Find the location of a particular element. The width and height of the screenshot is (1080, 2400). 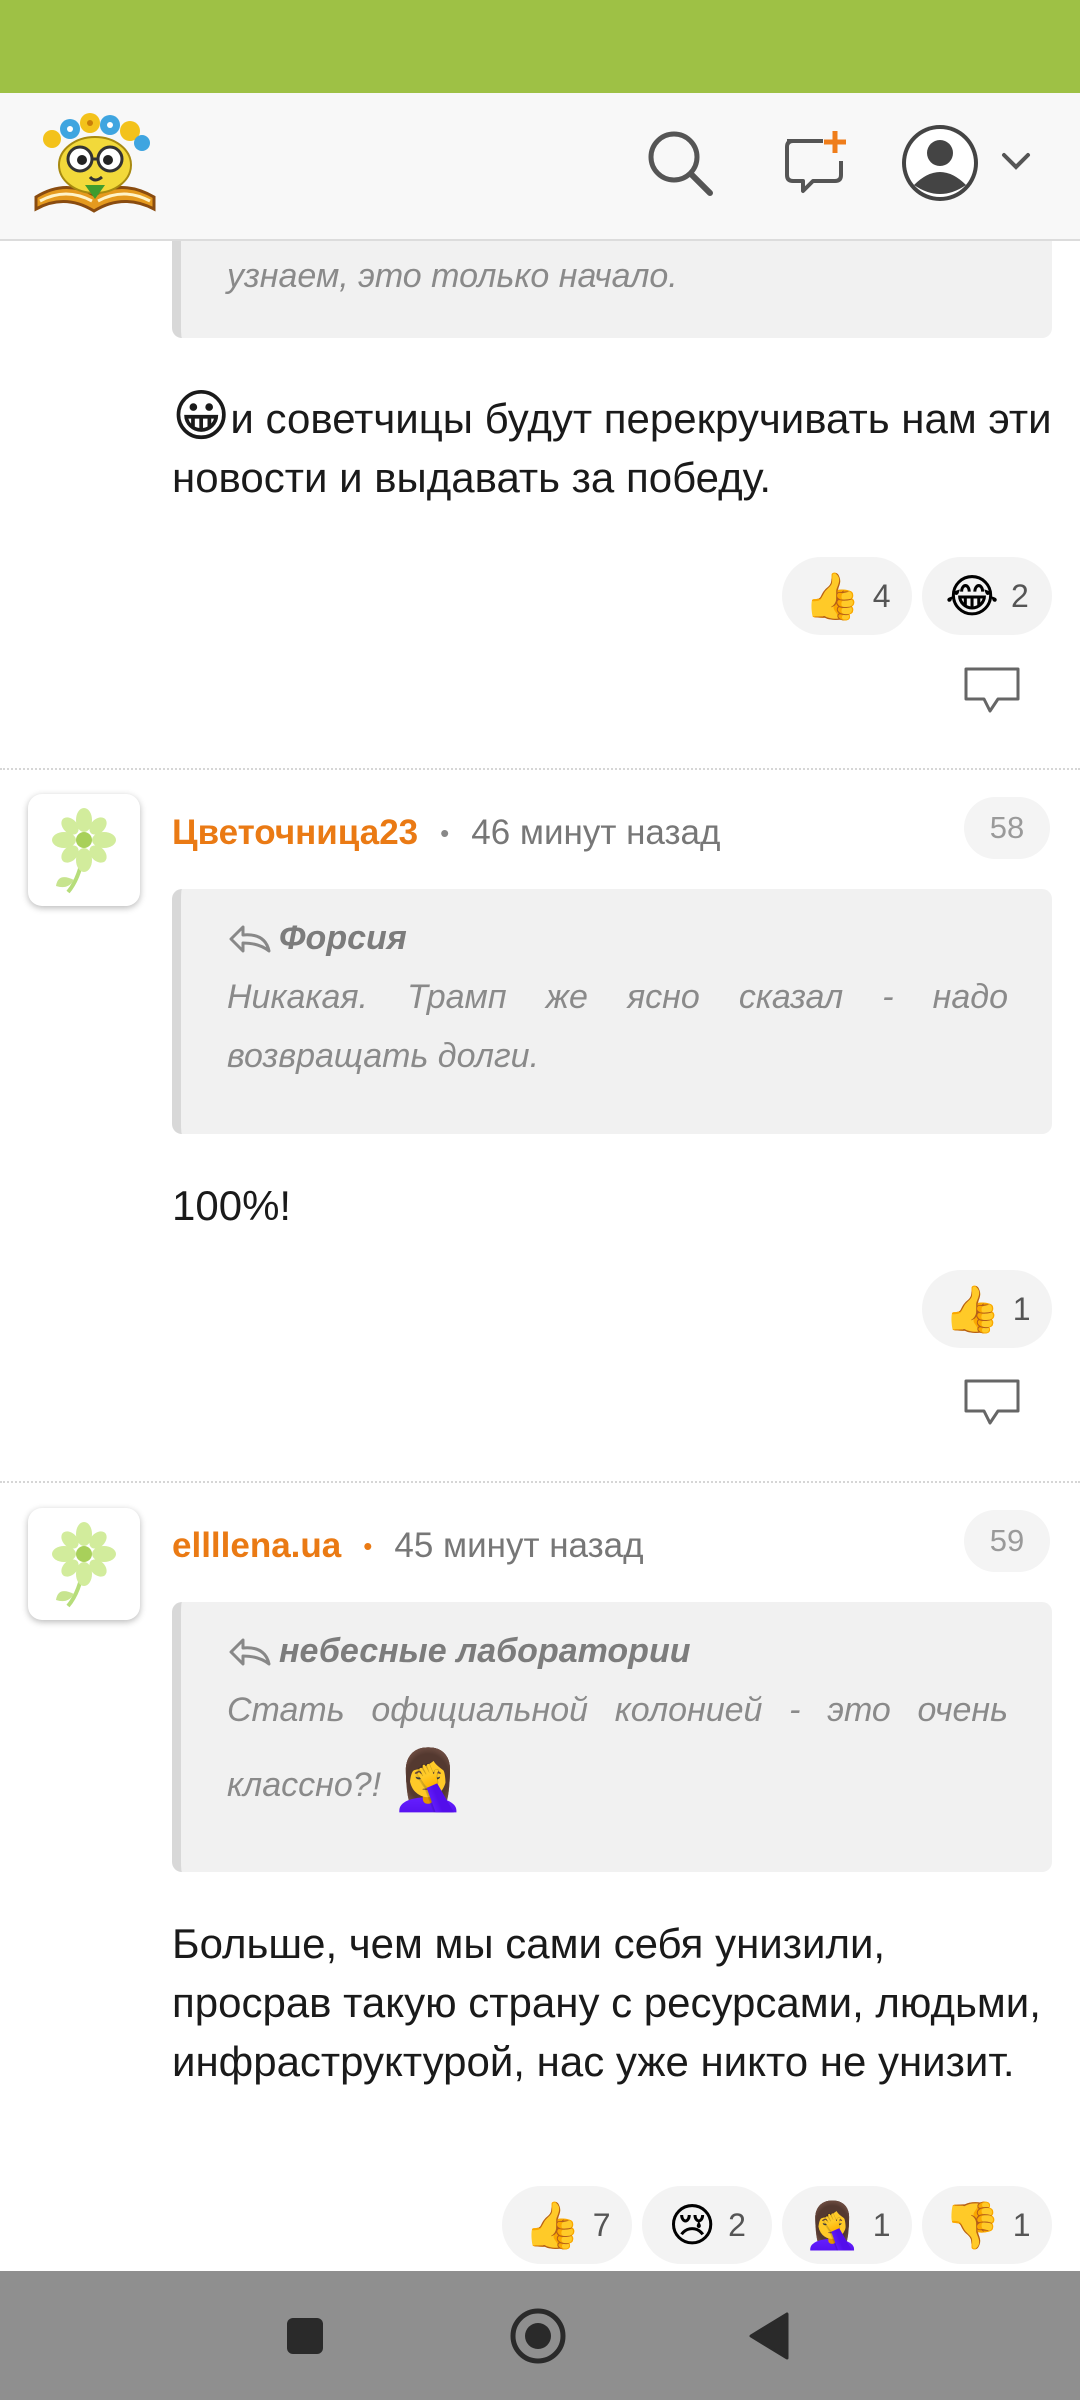

reaction-button: 😂 2 is located at coordinates (987, 596).